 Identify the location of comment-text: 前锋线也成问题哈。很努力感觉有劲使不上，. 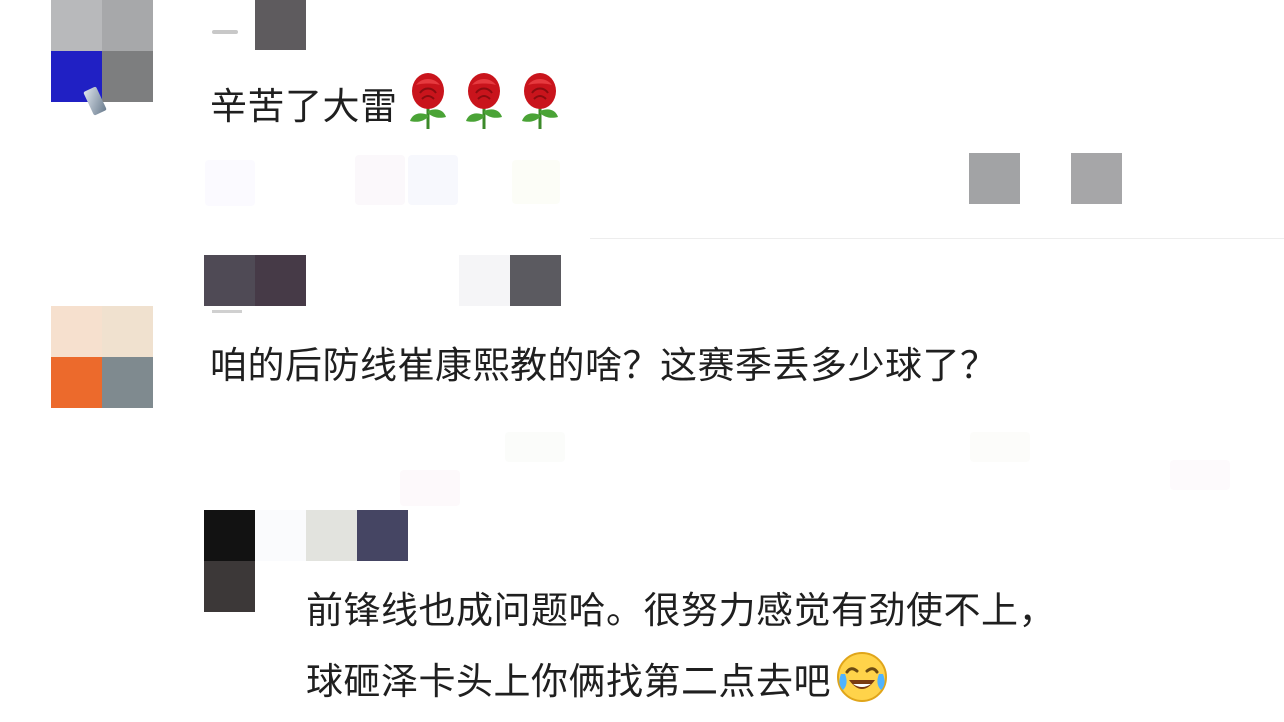
(681, 611).